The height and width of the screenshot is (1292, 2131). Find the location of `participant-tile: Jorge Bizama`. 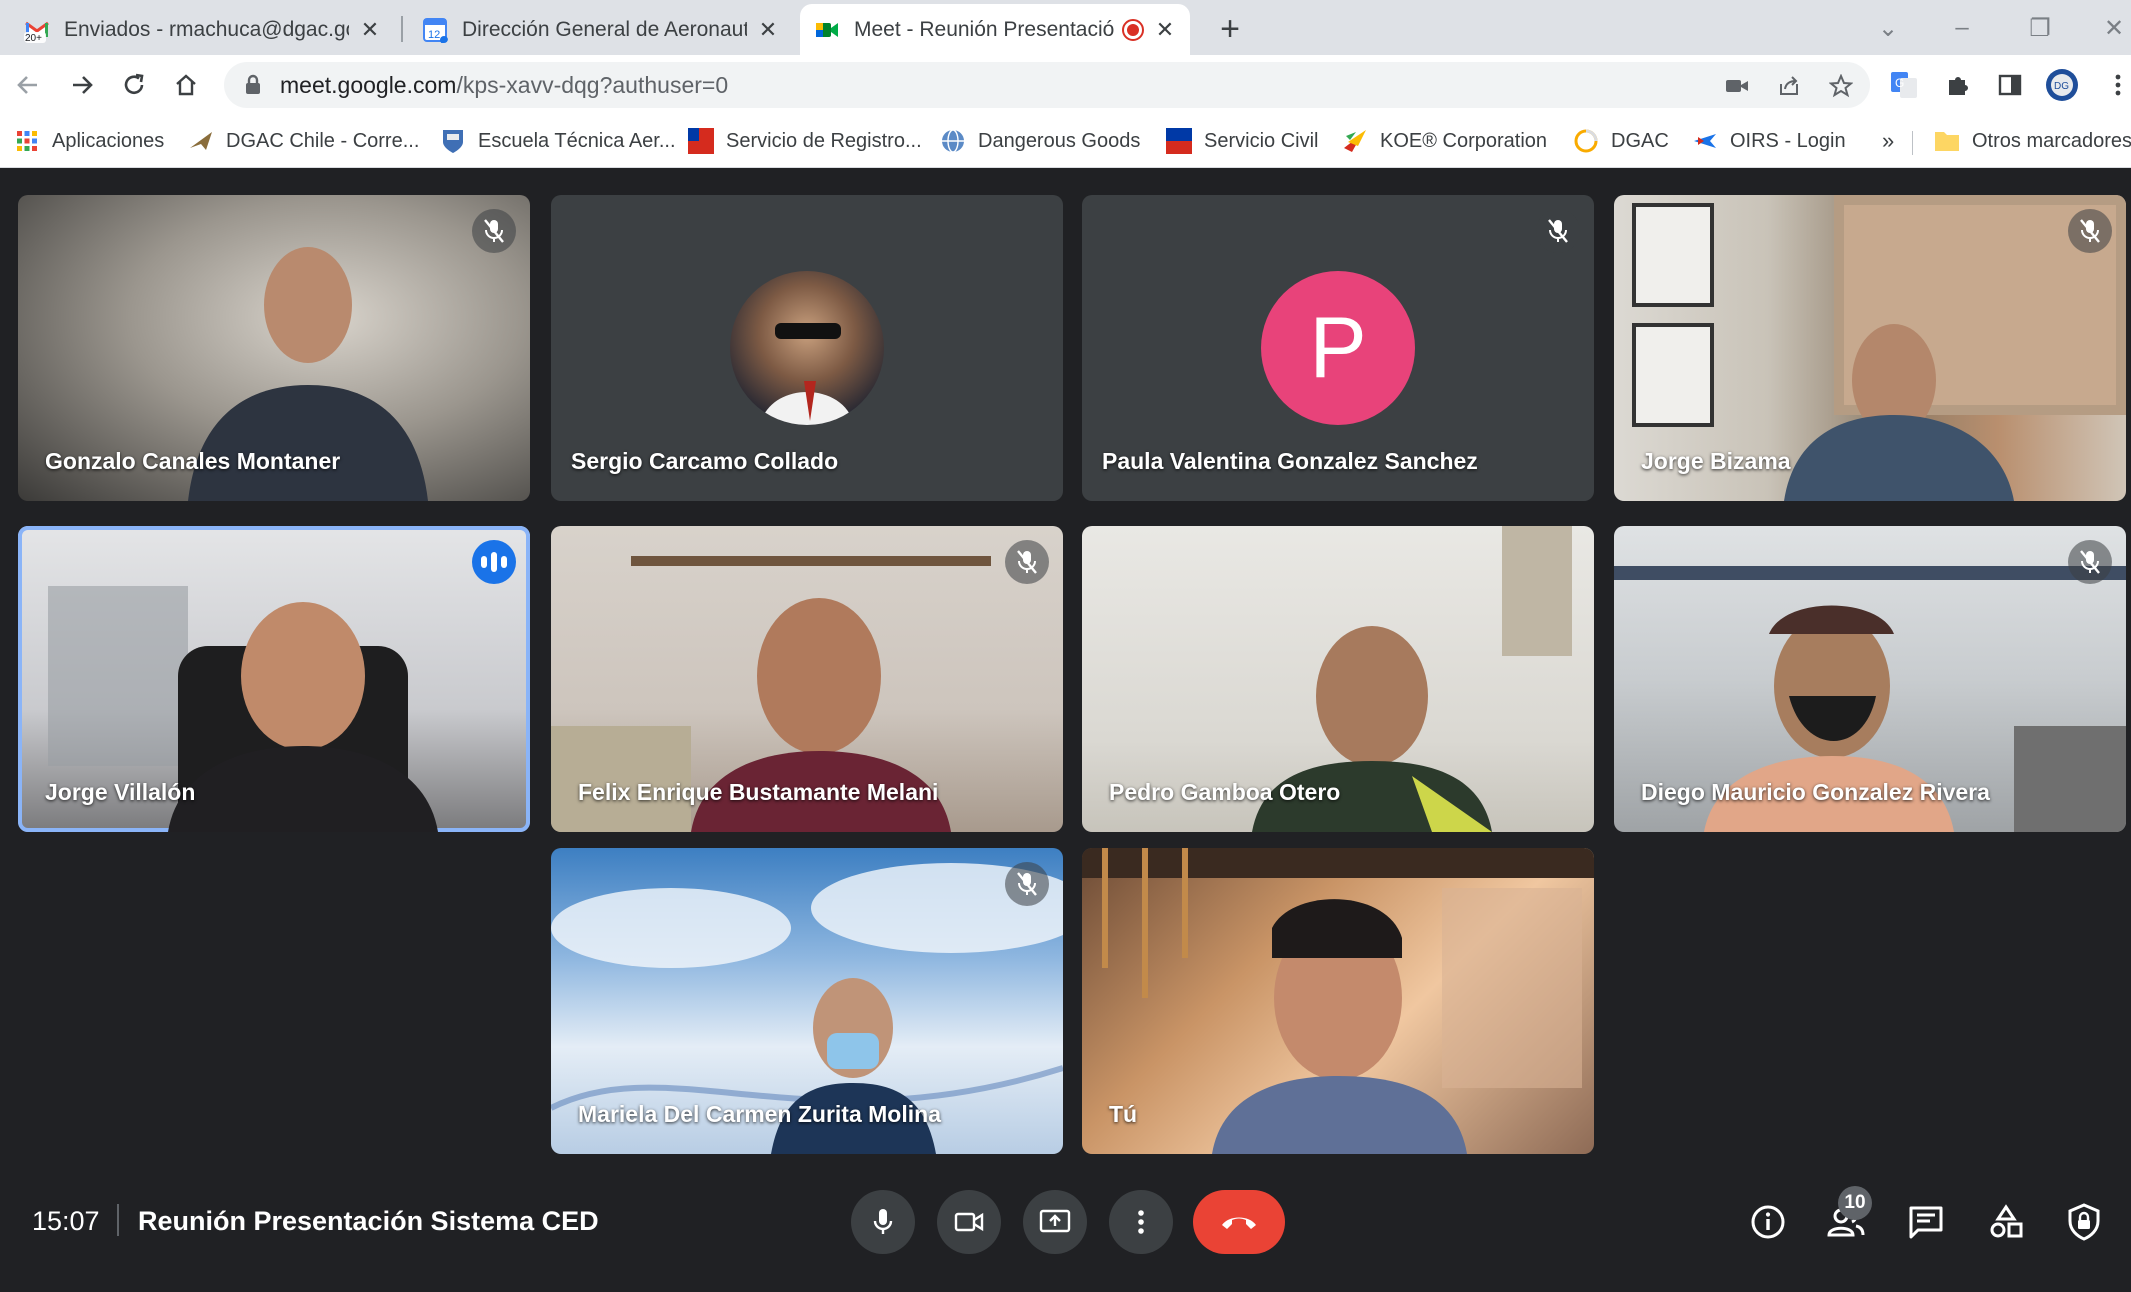

participant-tile: Jorge Bizama is located at coordinates (1870, 348).